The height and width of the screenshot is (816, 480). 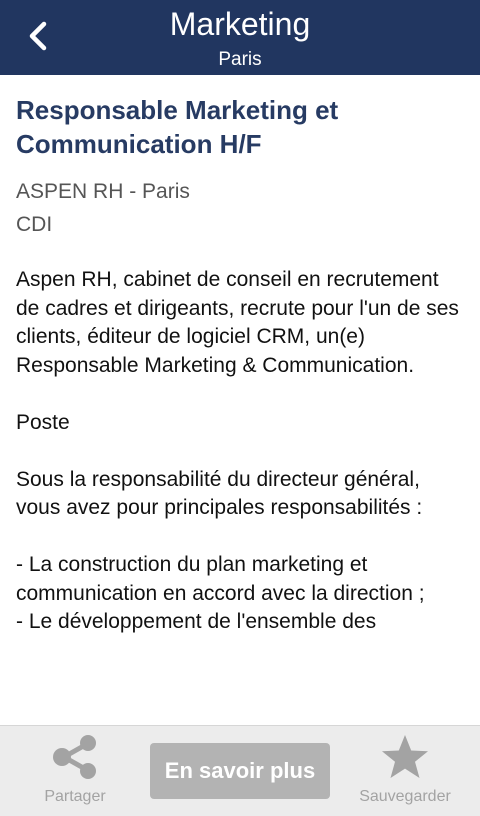 What do you see at coordinates (405, 796) in the screenshot?
I see `save-label: Sauvegarder` at bounding box center [405, 796].